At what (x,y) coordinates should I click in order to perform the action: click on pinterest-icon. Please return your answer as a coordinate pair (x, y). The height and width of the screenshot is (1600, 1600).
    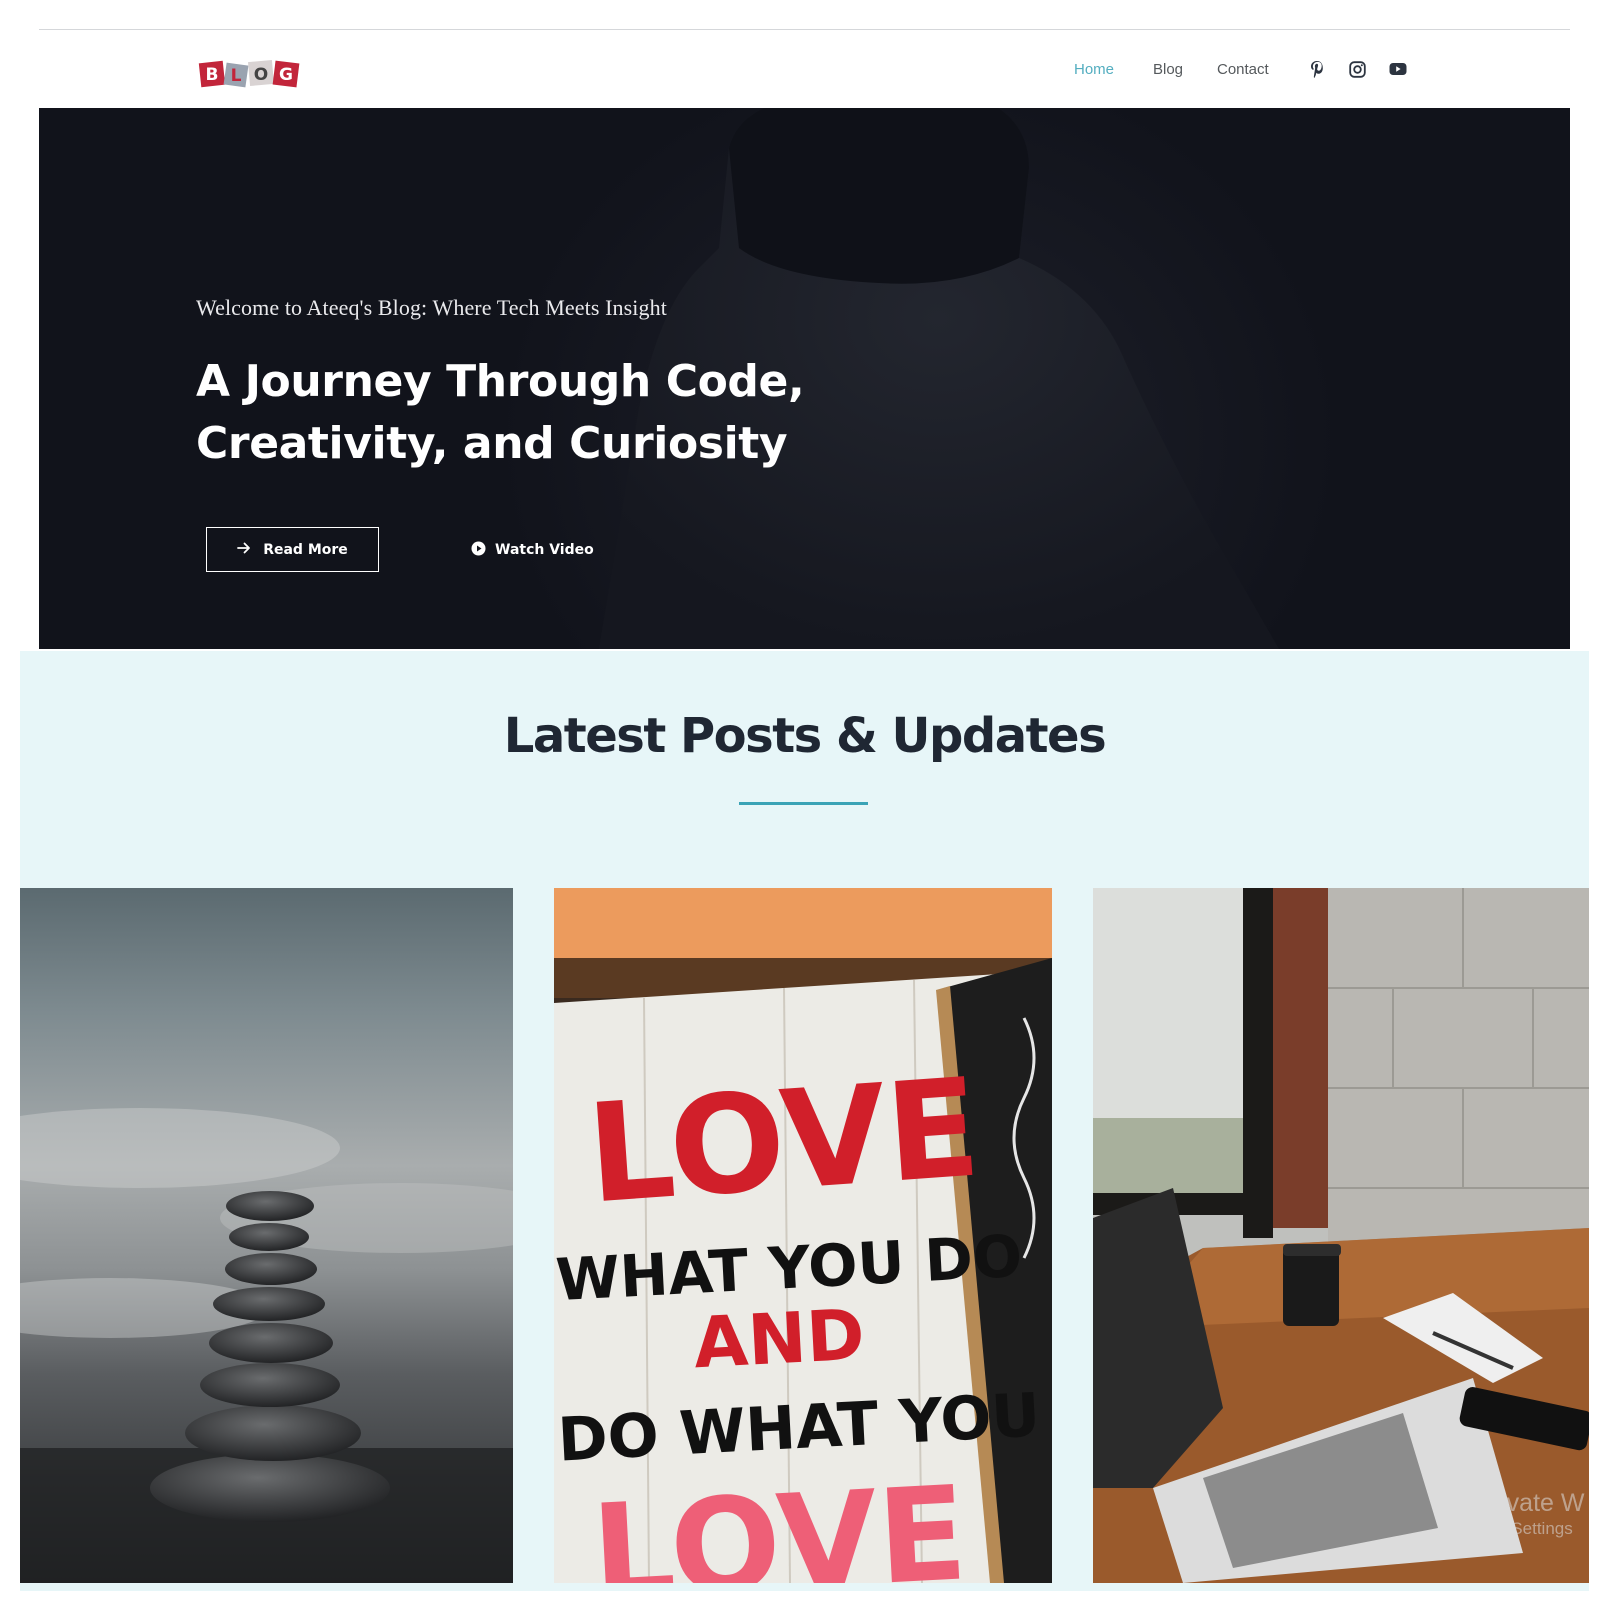
    Looking at the image, I should click on (1317, 69).